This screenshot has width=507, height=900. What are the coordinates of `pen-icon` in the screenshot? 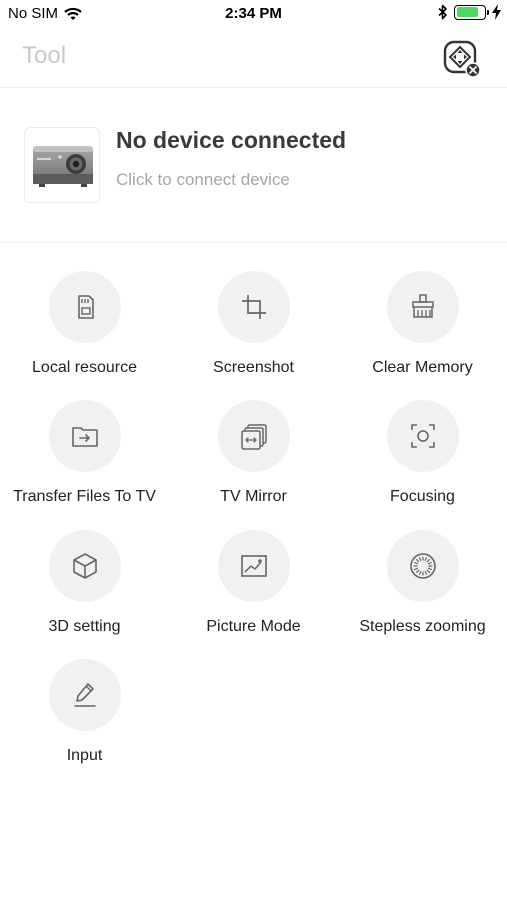 It's located at (85, 695).